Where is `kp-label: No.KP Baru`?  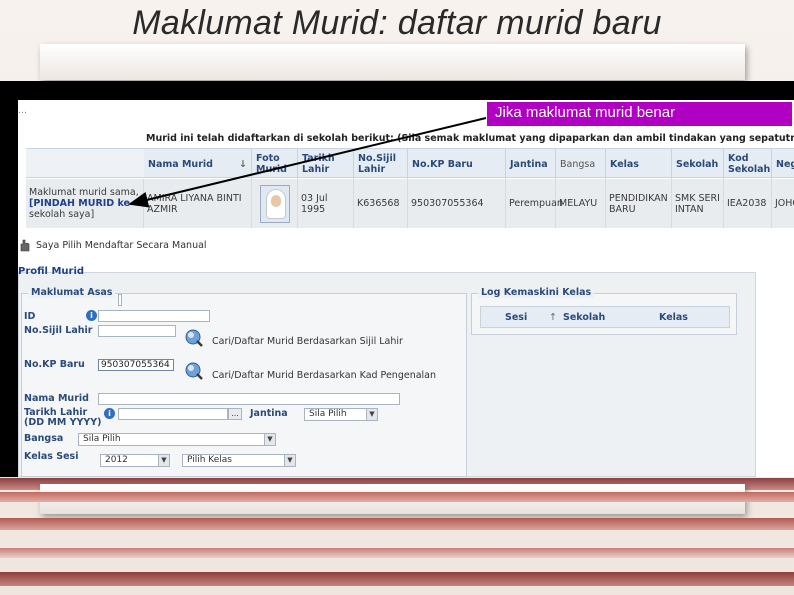
kp-label: No.KP Baru is located at coordinates (54, 364).